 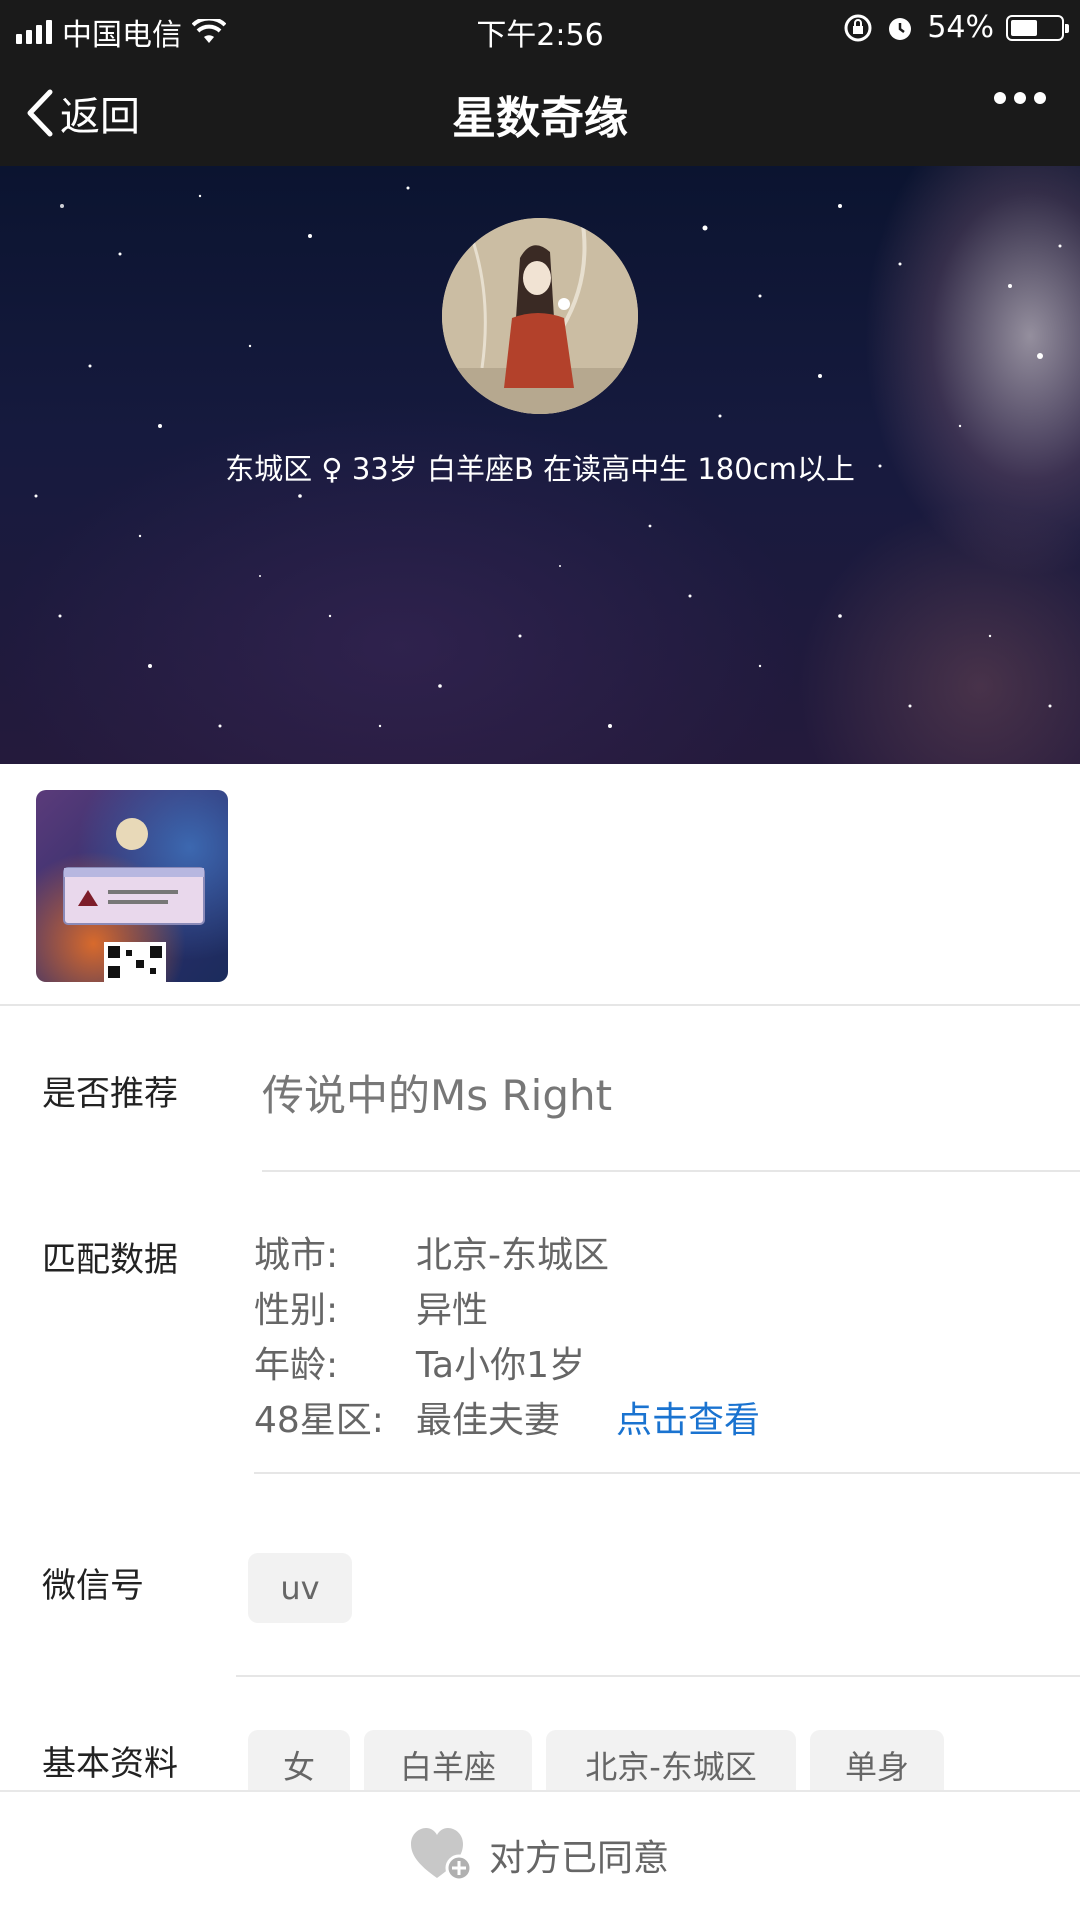 I want to click on alarm-icon, so click(x=900, y=28).